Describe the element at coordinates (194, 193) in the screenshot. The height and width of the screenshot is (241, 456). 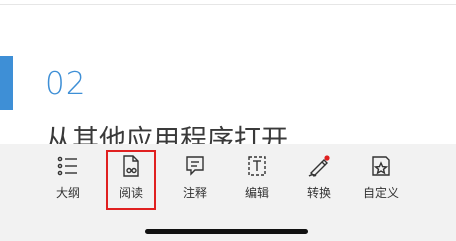
I see `toolbar-annotate-label: 注释` at that location.